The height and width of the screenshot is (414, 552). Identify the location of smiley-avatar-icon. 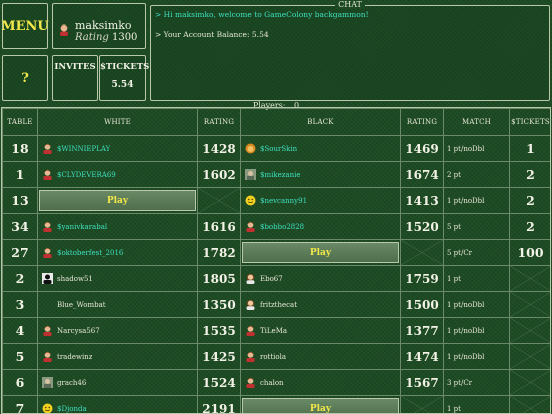
(47, 408).